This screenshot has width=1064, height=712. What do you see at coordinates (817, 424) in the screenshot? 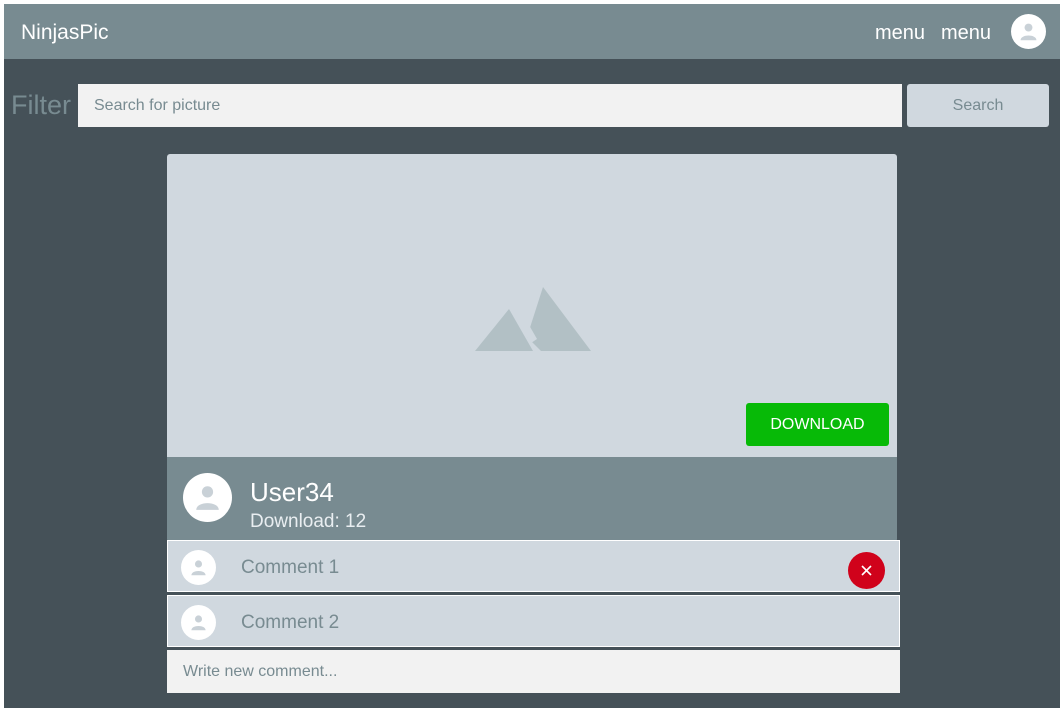
I see `download-button: DOWNLOAD` at bounding box center [817, 424].